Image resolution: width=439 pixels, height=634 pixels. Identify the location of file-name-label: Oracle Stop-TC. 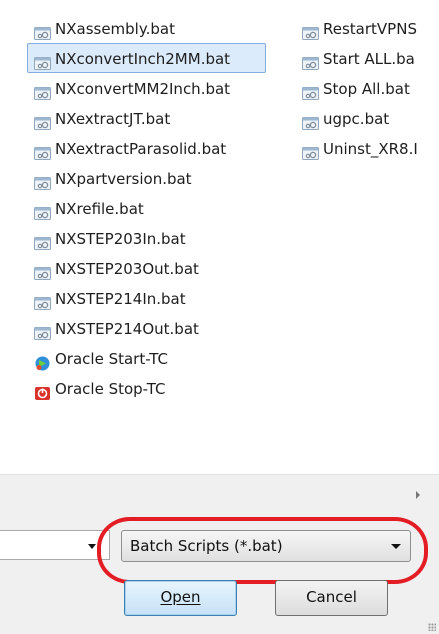
(110, 389).